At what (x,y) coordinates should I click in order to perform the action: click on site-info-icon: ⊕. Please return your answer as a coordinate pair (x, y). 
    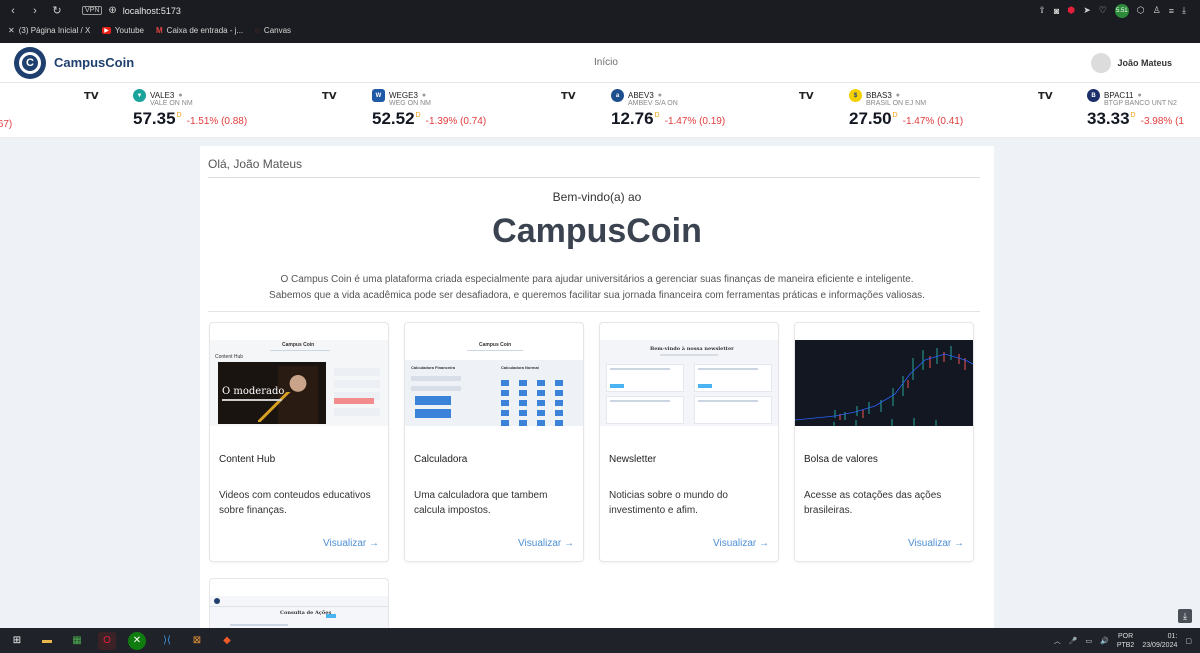
    Looking at the image, I should click on (112, 10).